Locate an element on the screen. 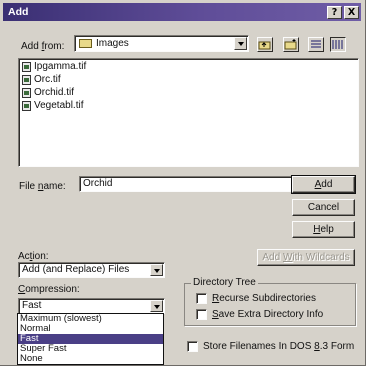  list-view-button is located at coordinates (316, 44).